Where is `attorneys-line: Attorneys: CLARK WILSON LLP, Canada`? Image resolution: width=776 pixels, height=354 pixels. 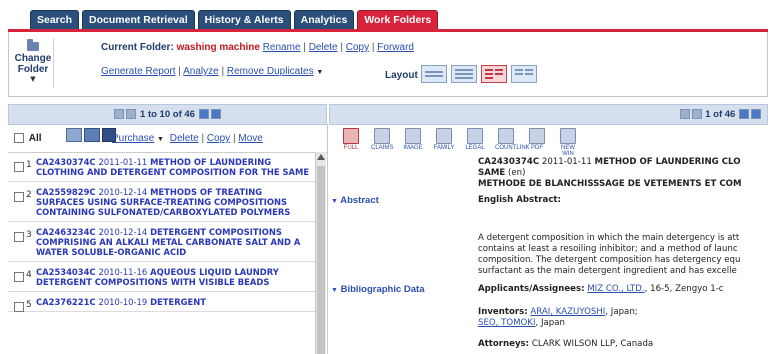 attorneys-line: Attorneys: CLARK WILSON LLP, Canada is located at coordinates (627, 344).